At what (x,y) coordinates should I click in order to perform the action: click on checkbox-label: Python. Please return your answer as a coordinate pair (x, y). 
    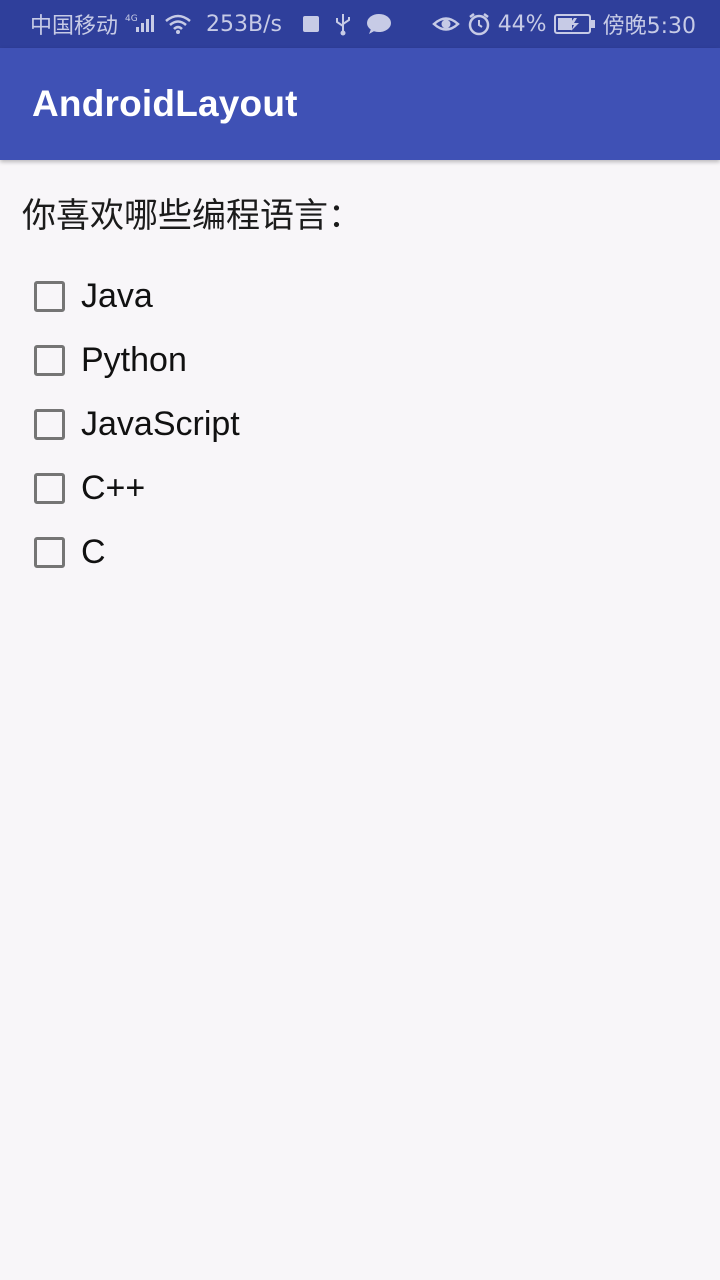
    Looking at the image, I should click on (134, 360).